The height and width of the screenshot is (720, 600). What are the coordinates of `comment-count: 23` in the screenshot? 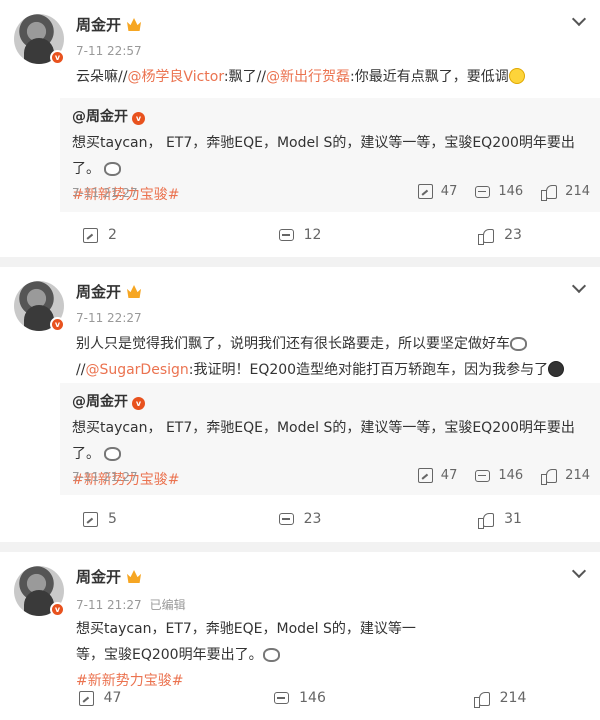 It's located at (312, 519).